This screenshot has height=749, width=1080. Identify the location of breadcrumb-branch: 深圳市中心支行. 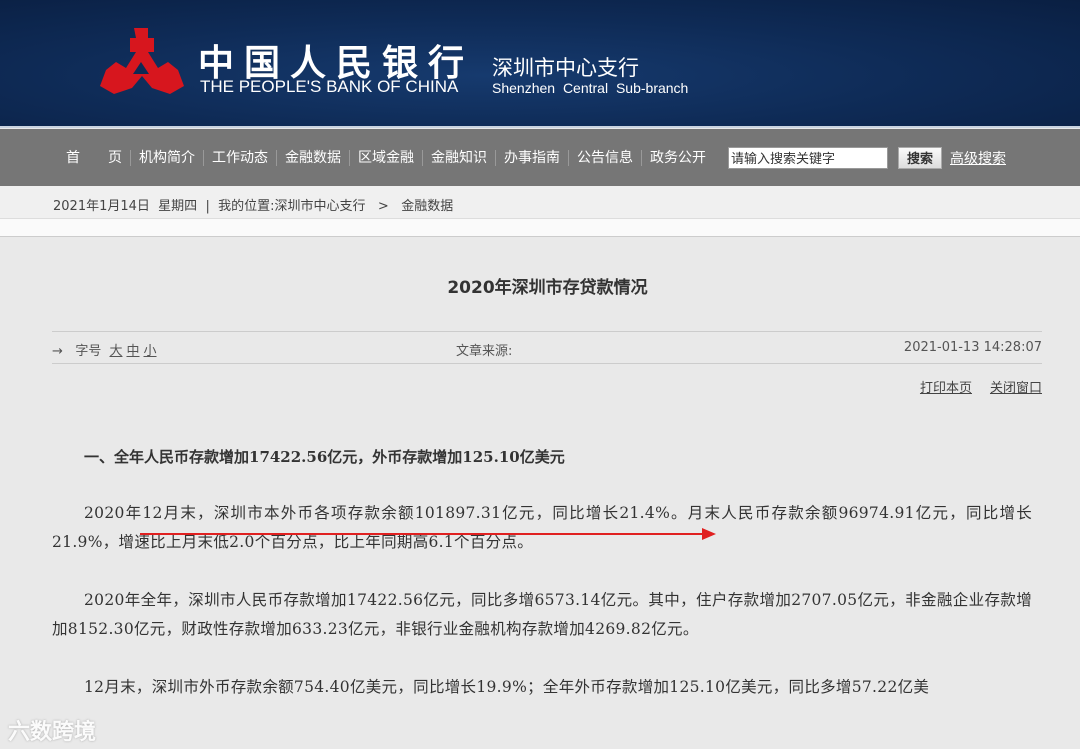
(320, 206).